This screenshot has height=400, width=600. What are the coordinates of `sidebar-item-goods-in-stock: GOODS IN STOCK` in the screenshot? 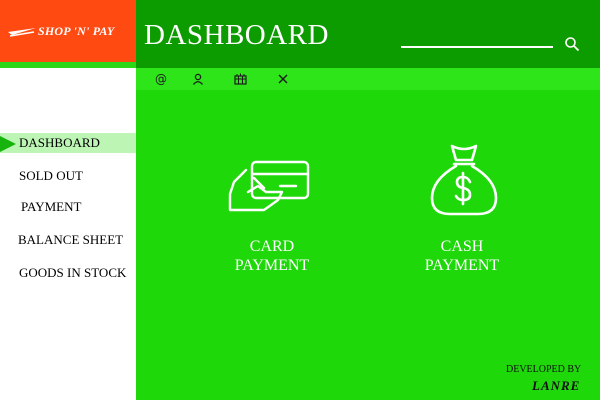 It's located at (68, 273).